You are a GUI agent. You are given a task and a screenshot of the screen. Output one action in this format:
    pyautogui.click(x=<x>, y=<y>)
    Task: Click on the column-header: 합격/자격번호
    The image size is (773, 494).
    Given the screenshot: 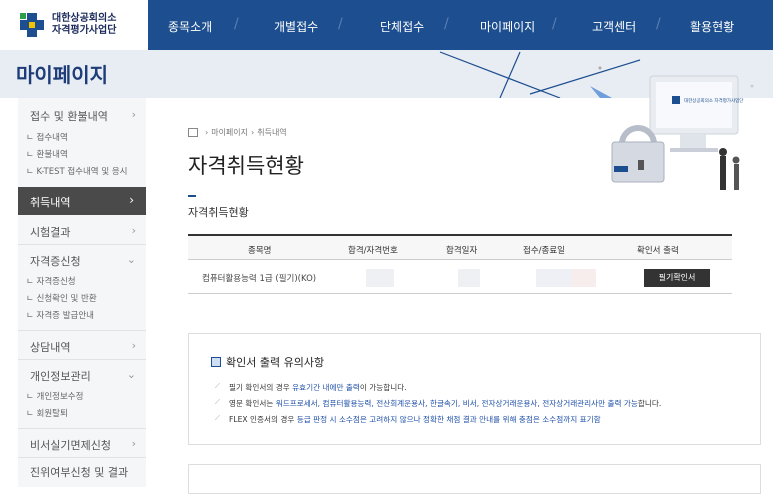 What is the action you would take?
    pyautogui.click(x=373, y=251)
    